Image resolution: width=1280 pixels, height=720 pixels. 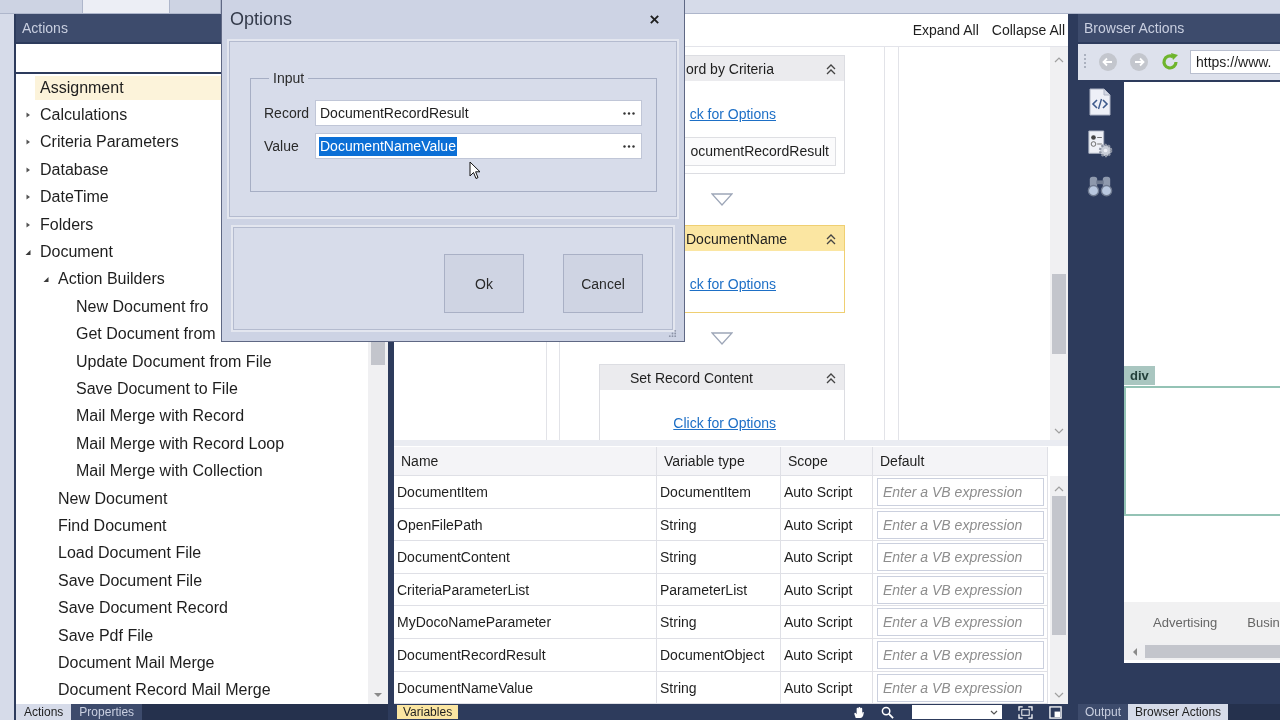 I want to click on fit-screen-icon, so click(x=1025, y=712).